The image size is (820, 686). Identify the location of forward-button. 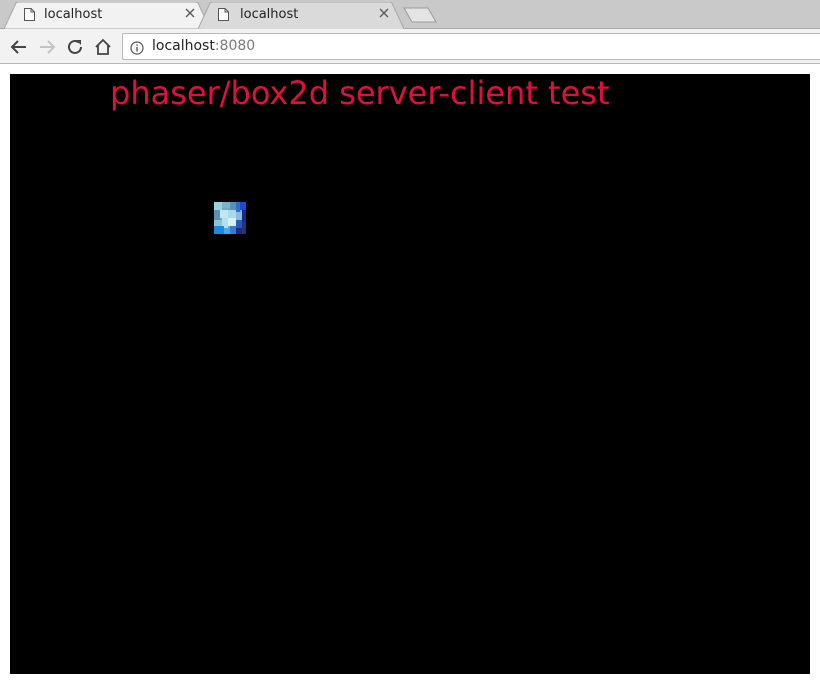
(47, 47).